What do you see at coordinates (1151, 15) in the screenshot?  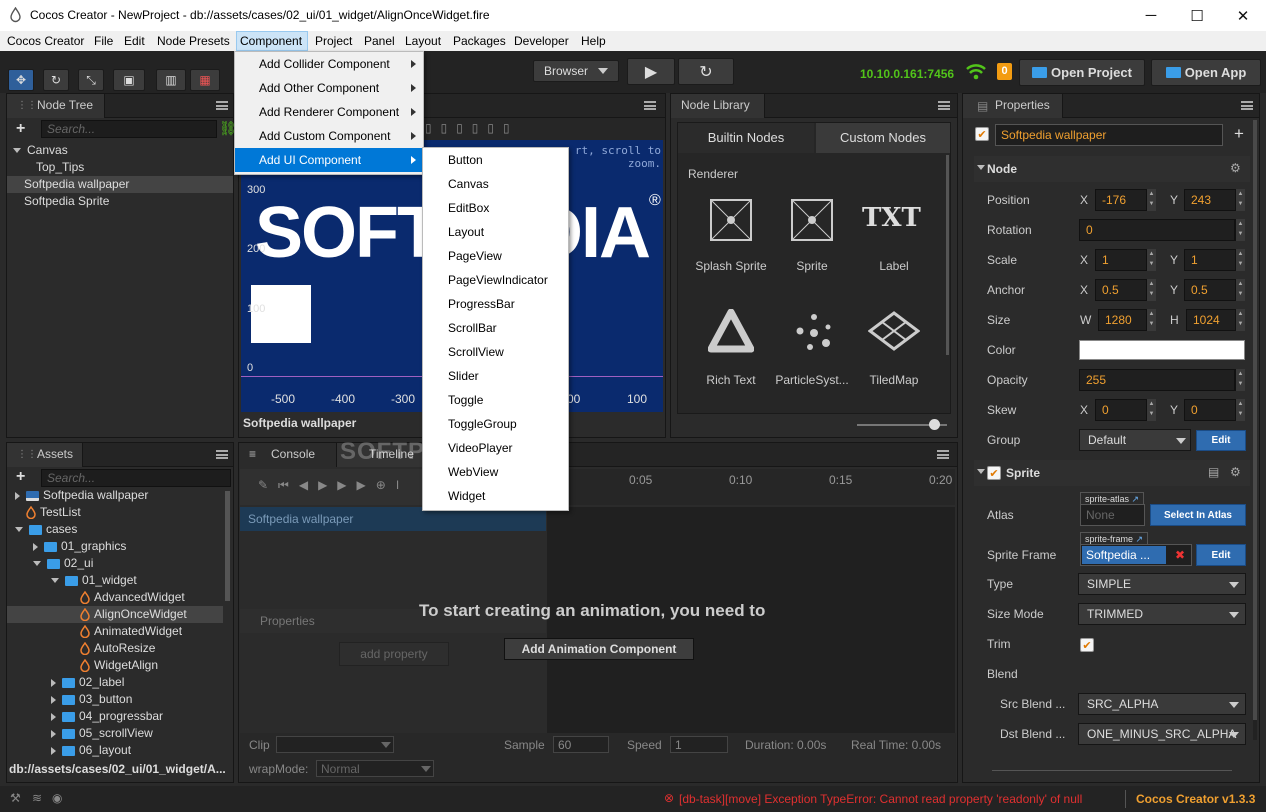 I see `minimize-button: ─` at bounding box center [1151, 15].